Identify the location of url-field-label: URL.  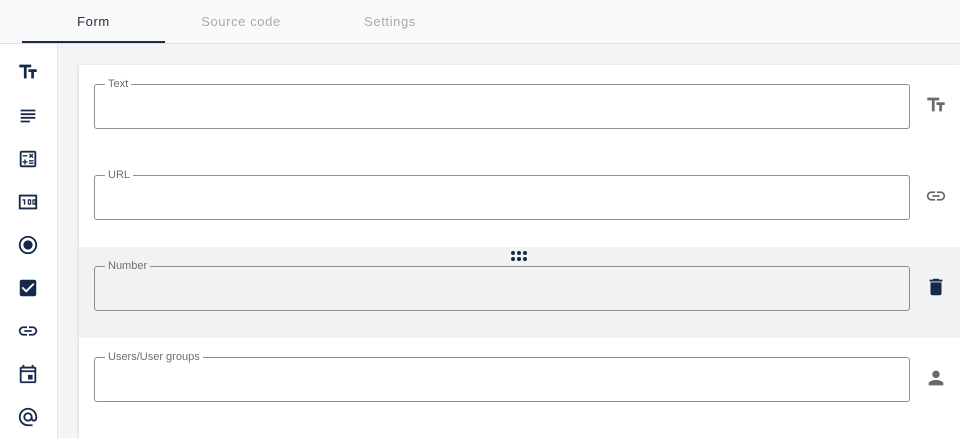
(119, 175).